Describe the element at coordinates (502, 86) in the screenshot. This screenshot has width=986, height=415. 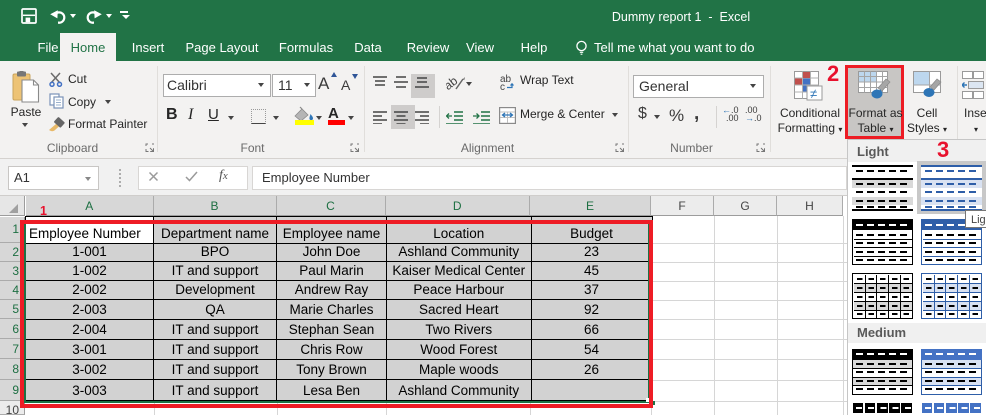
I see `svg-text: c` at that location.